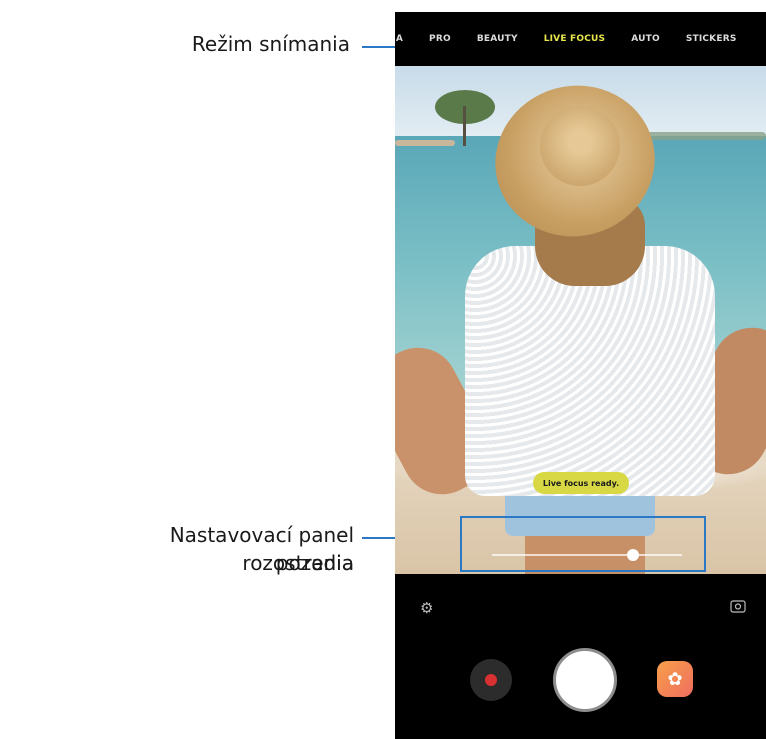 The image size is (766, 739). What do you see at coordinates (583, 544) in the screenshot?
I see `background-blur-panel` at bounding box center [583, 544].